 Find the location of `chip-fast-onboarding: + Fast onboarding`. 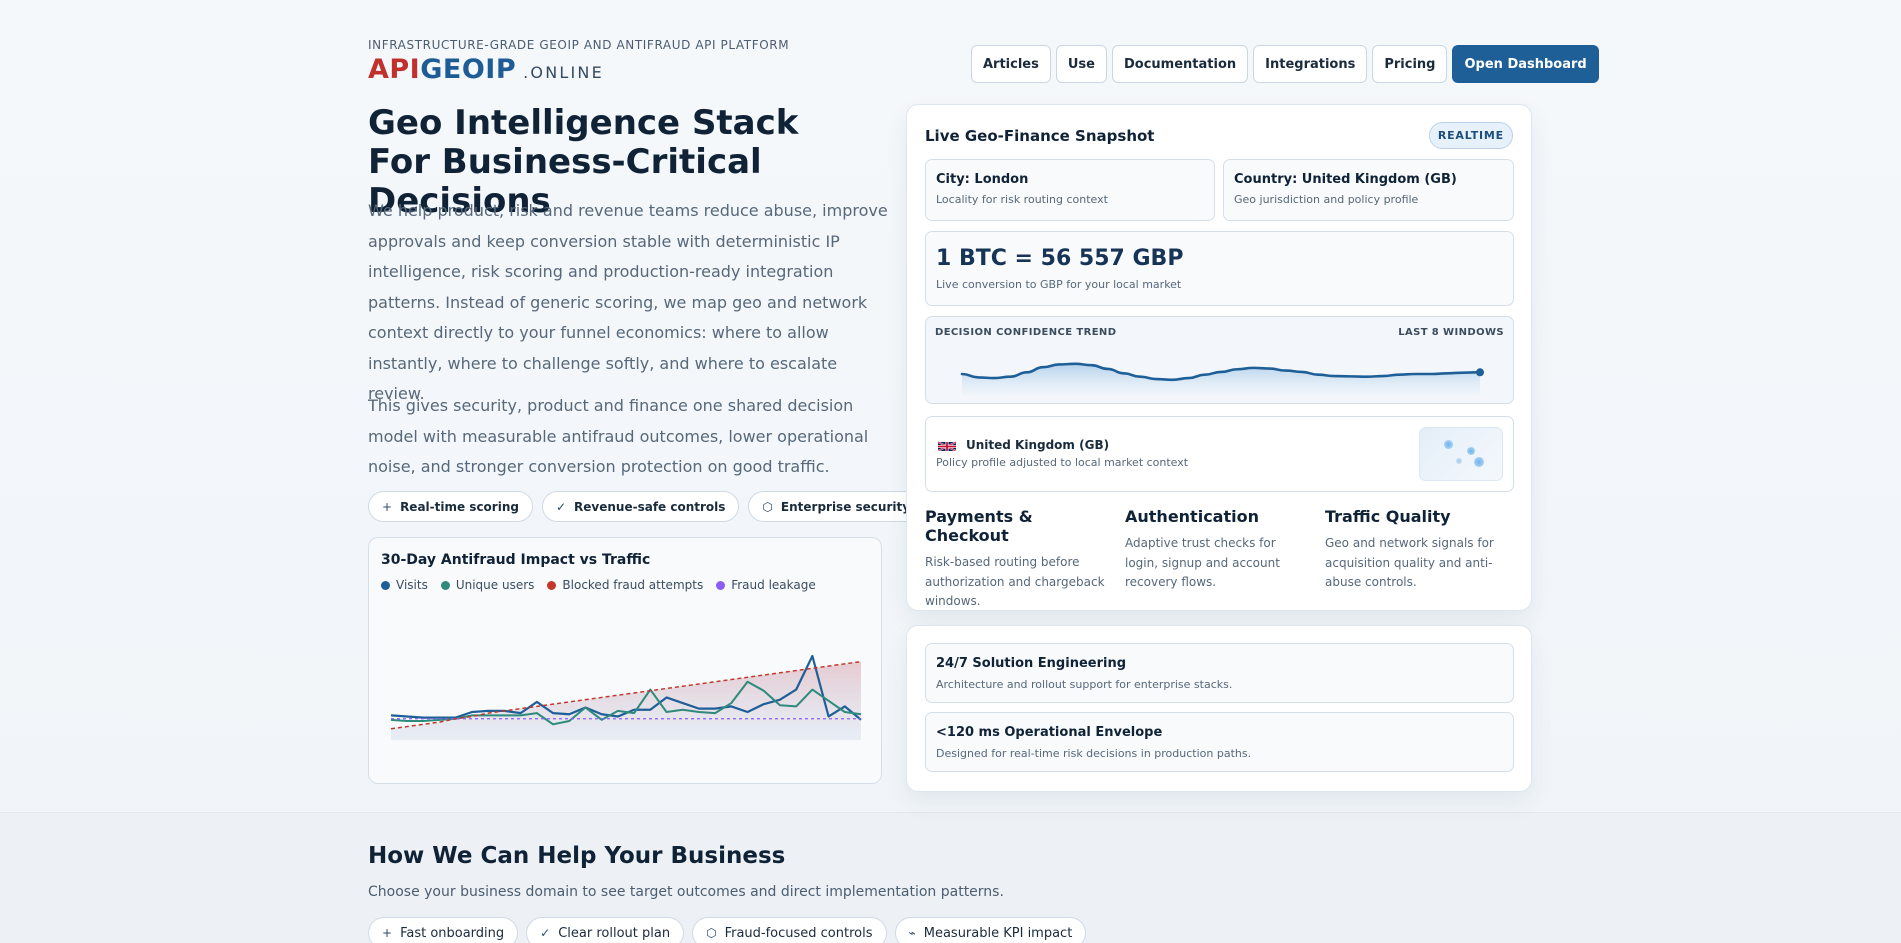

chip-fast-onboarding: + Fast onboarding is located at coordinates (443, 930).